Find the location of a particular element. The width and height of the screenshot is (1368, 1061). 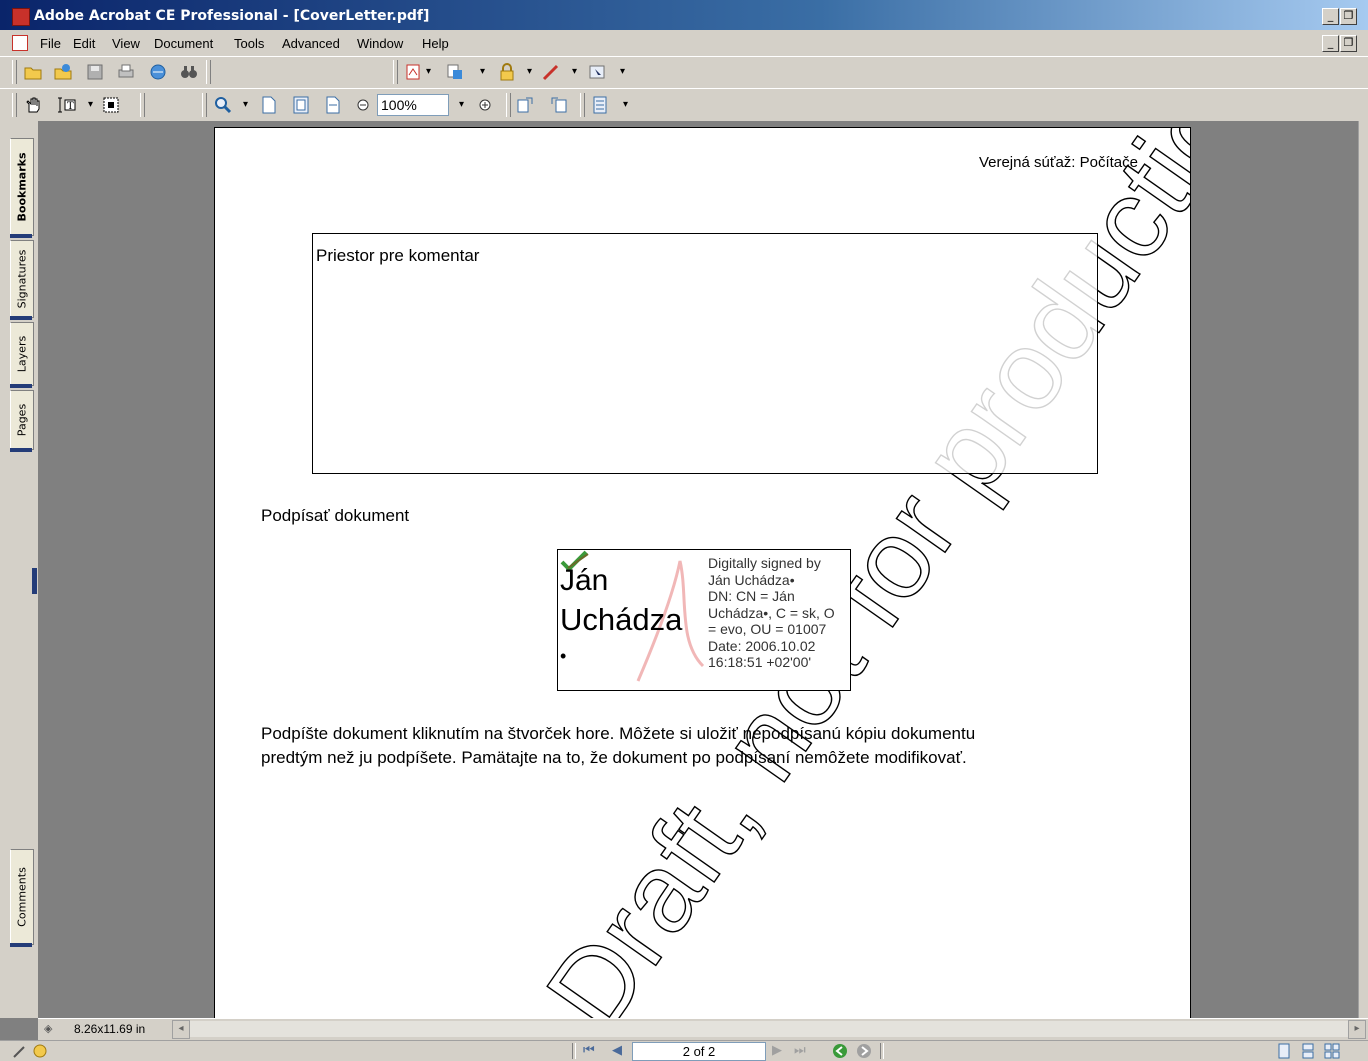

zoom-input: 100% is located at coordinates (413, 105).